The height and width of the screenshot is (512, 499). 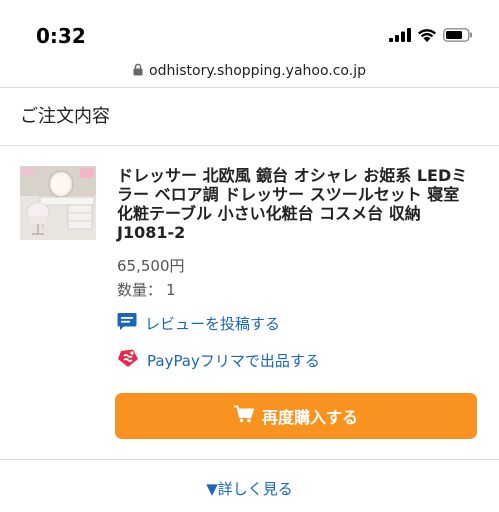 What do you see at coordinates (309, 417) in the screenshot?
I see `rebuy-label: 再度購入する` at bounding box center [309, 417].